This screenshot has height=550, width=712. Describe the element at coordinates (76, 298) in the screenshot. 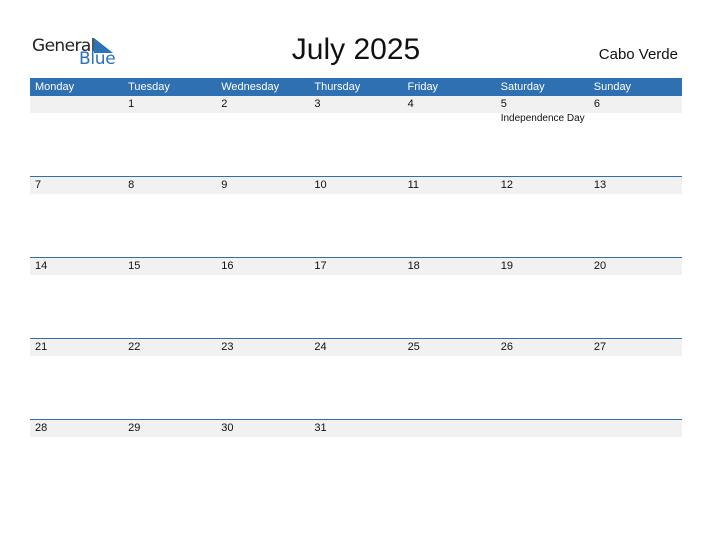

I see `day-cell: 14` at that location.